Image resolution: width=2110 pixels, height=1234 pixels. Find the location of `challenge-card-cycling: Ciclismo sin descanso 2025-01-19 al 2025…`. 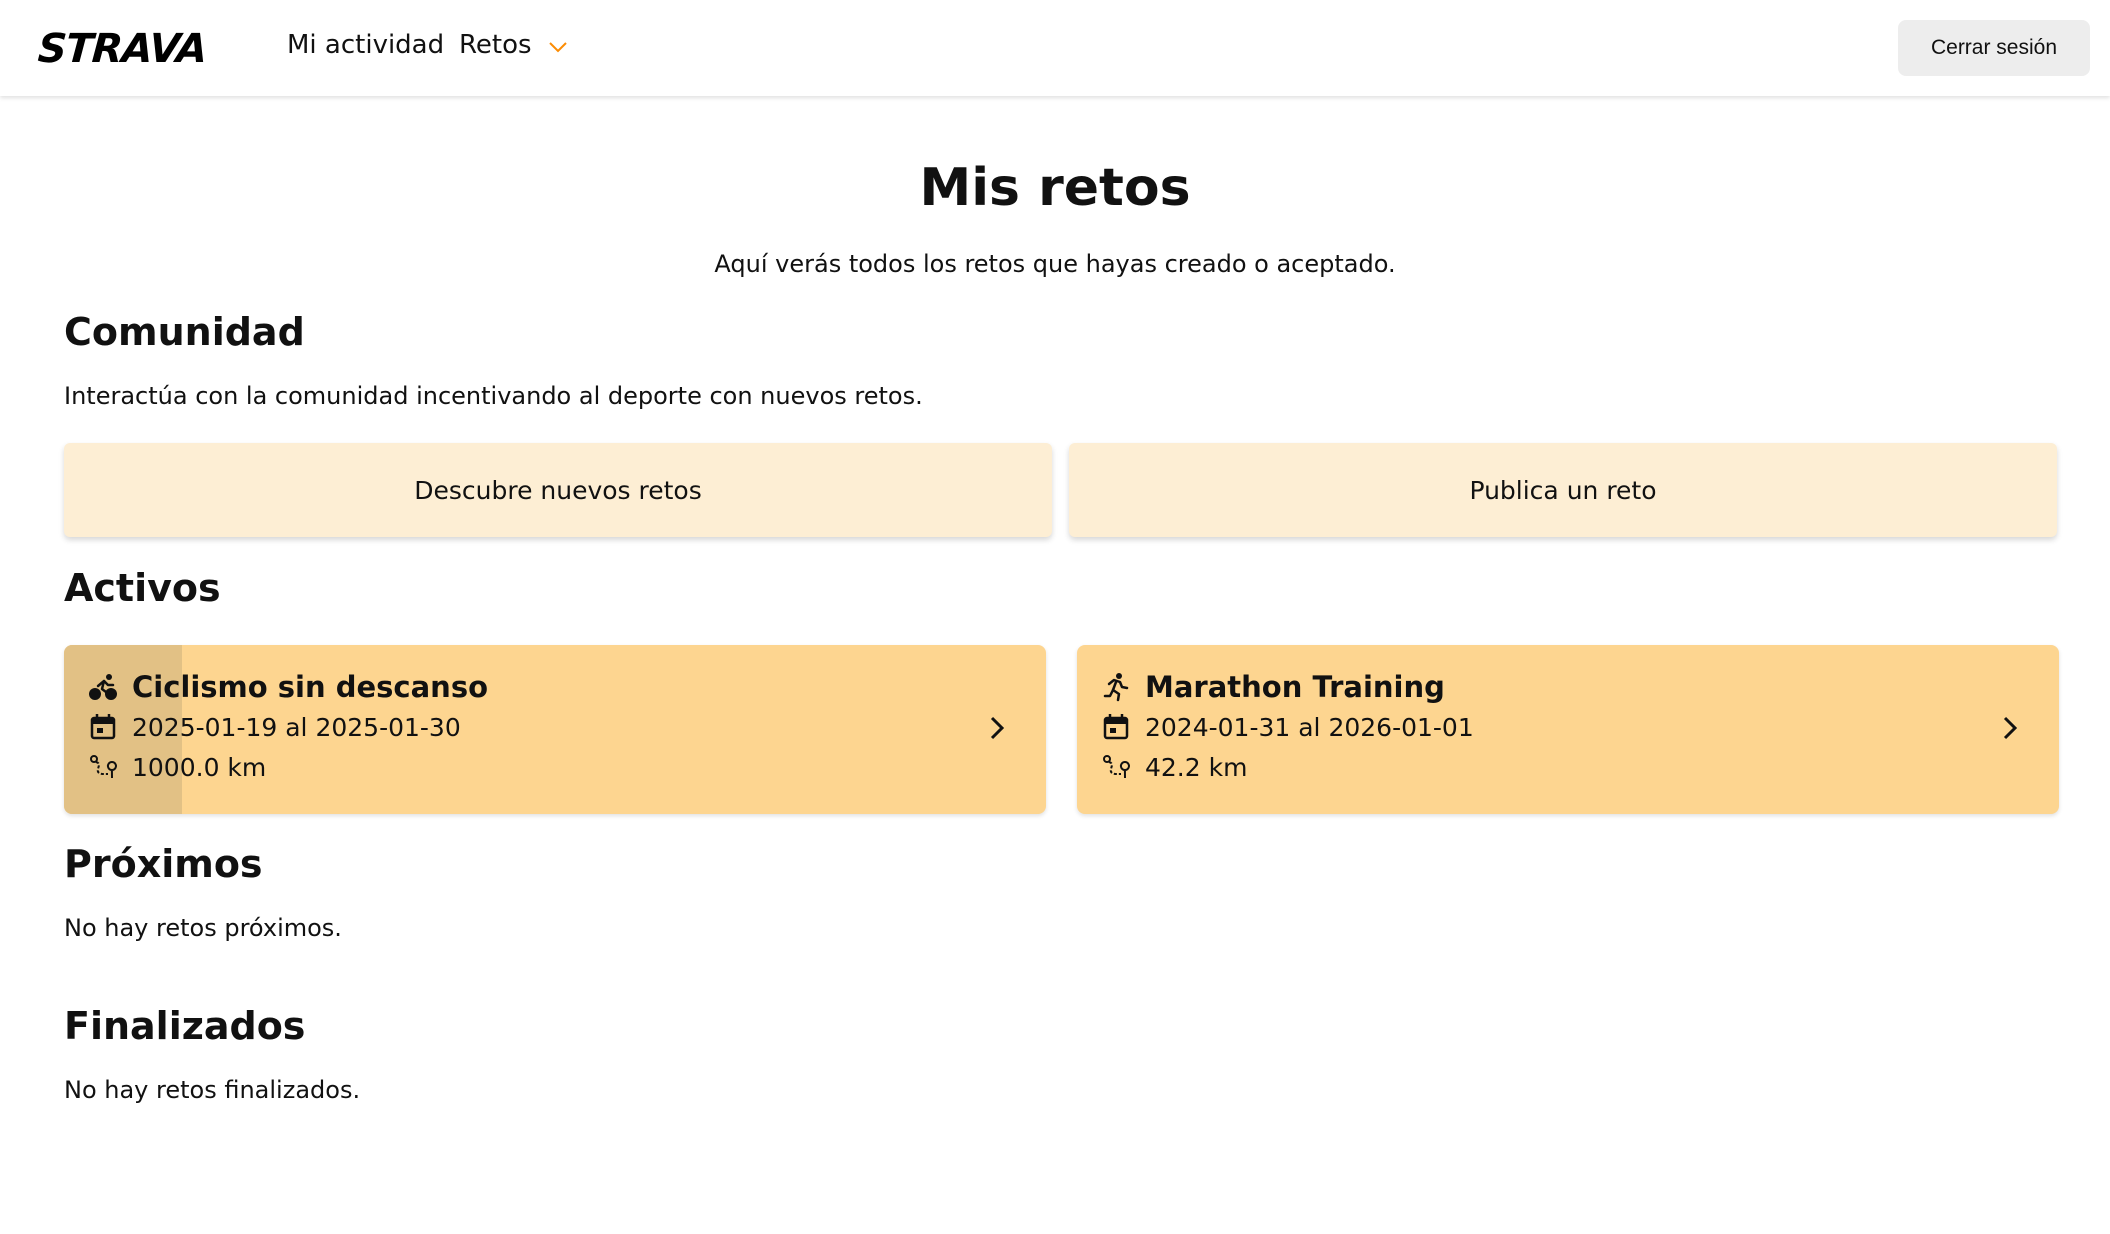

challenge-card-cycling: Ciclismo sin descanso 2025-01-19 al 2025… is located at coordinates (555, 729).